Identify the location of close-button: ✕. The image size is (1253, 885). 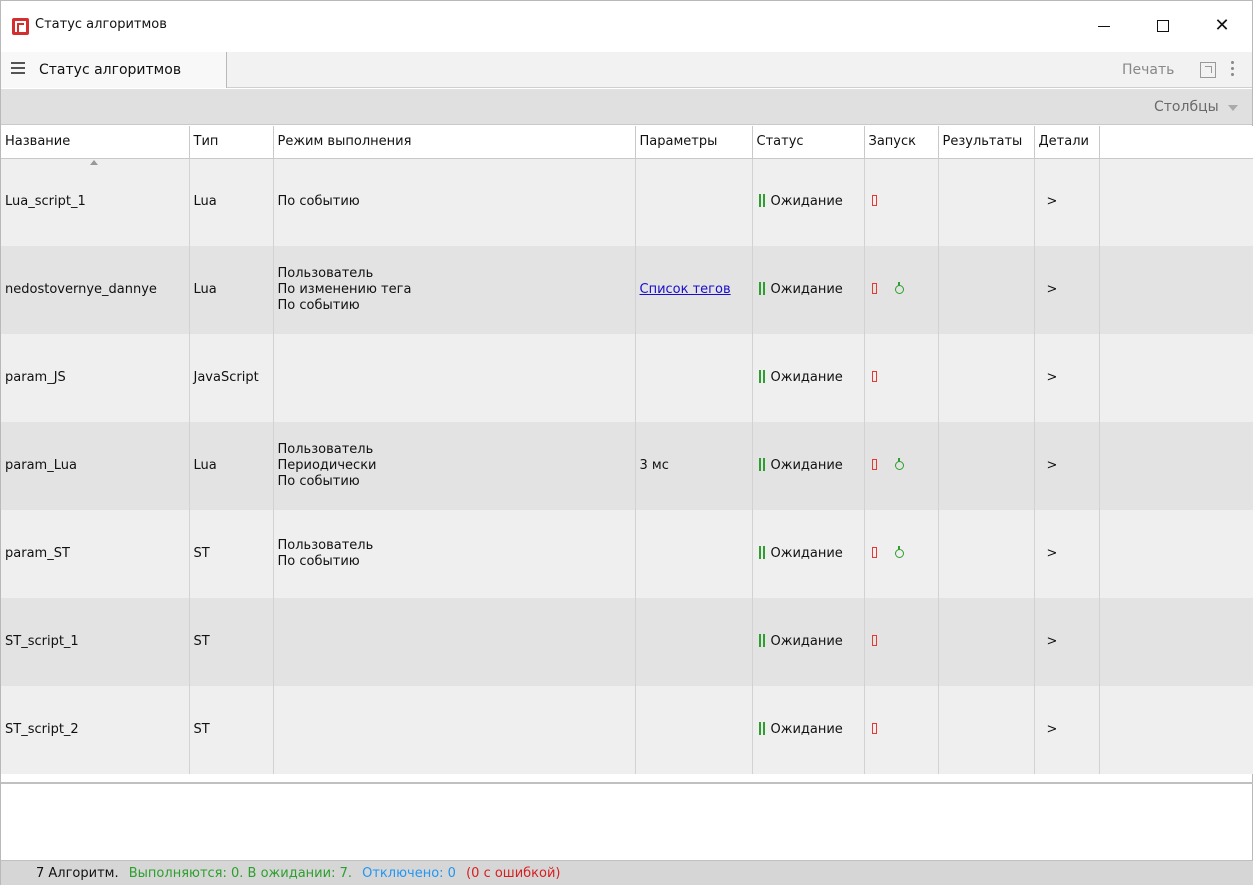
(1222, 26).